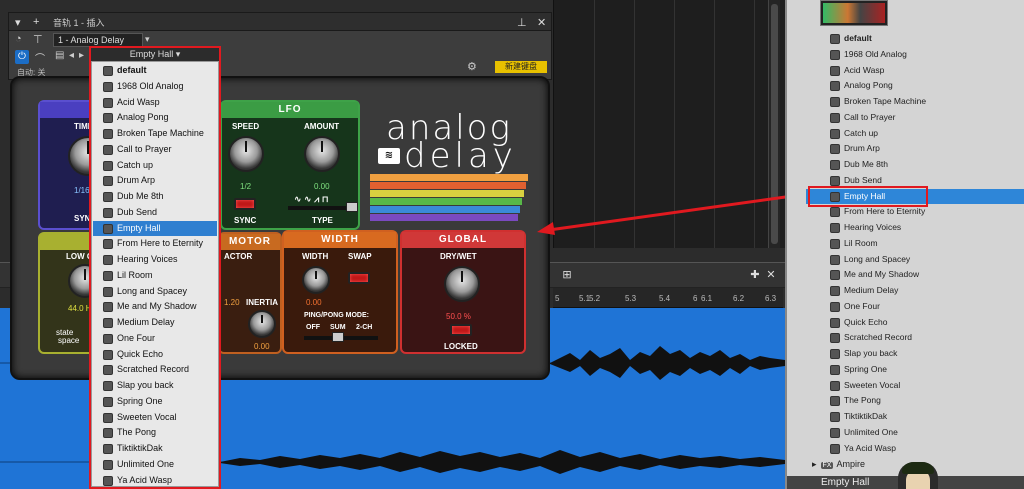 The height and width of the screenshot is (489, 1024). Describe the element at coordinates (915, 449) in the screenshot. I see `browser-item: Ya Acid Wasp` at that location.